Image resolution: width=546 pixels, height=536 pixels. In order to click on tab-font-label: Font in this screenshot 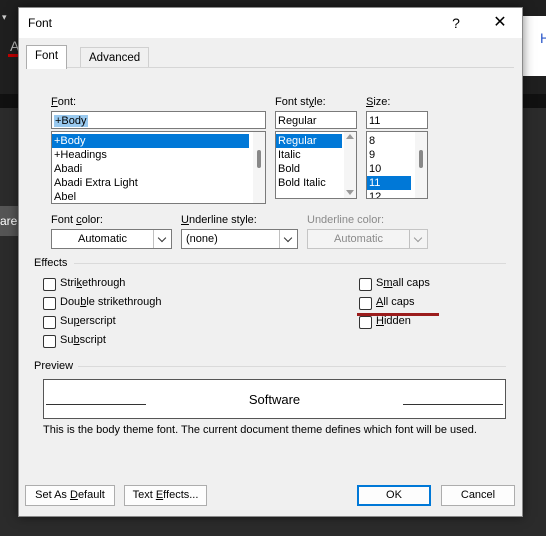, I will do `click(47, 56)`.